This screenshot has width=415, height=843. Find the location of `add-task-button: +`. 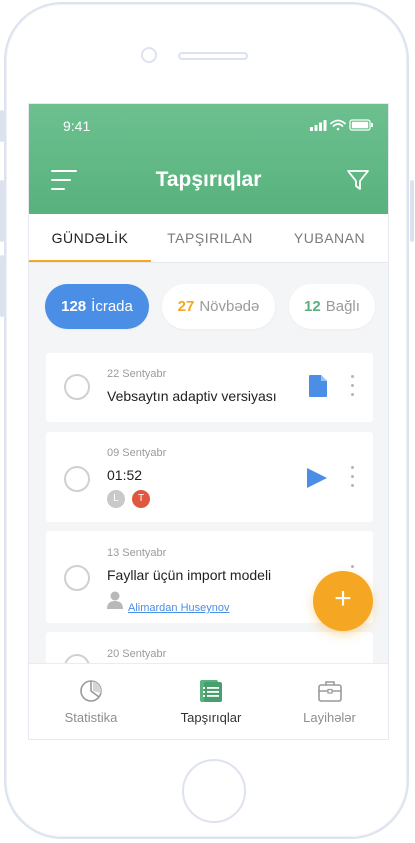

add-task-button: + is located at coordinates (343, 601).